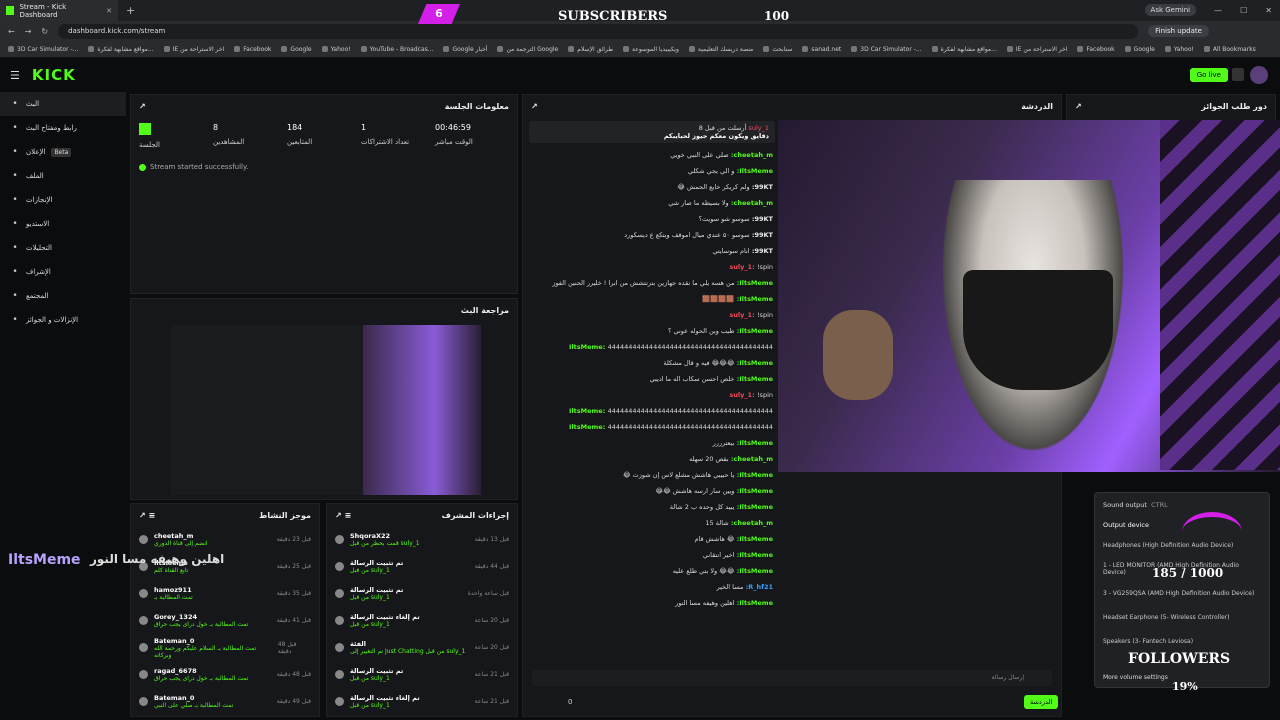 The width and height of the screenshot is (1280, 720). What do you see at coordinates (758, 587) in the screenshot?
I see `chat-username: R_hf21:` at bounding box center [758, 587].